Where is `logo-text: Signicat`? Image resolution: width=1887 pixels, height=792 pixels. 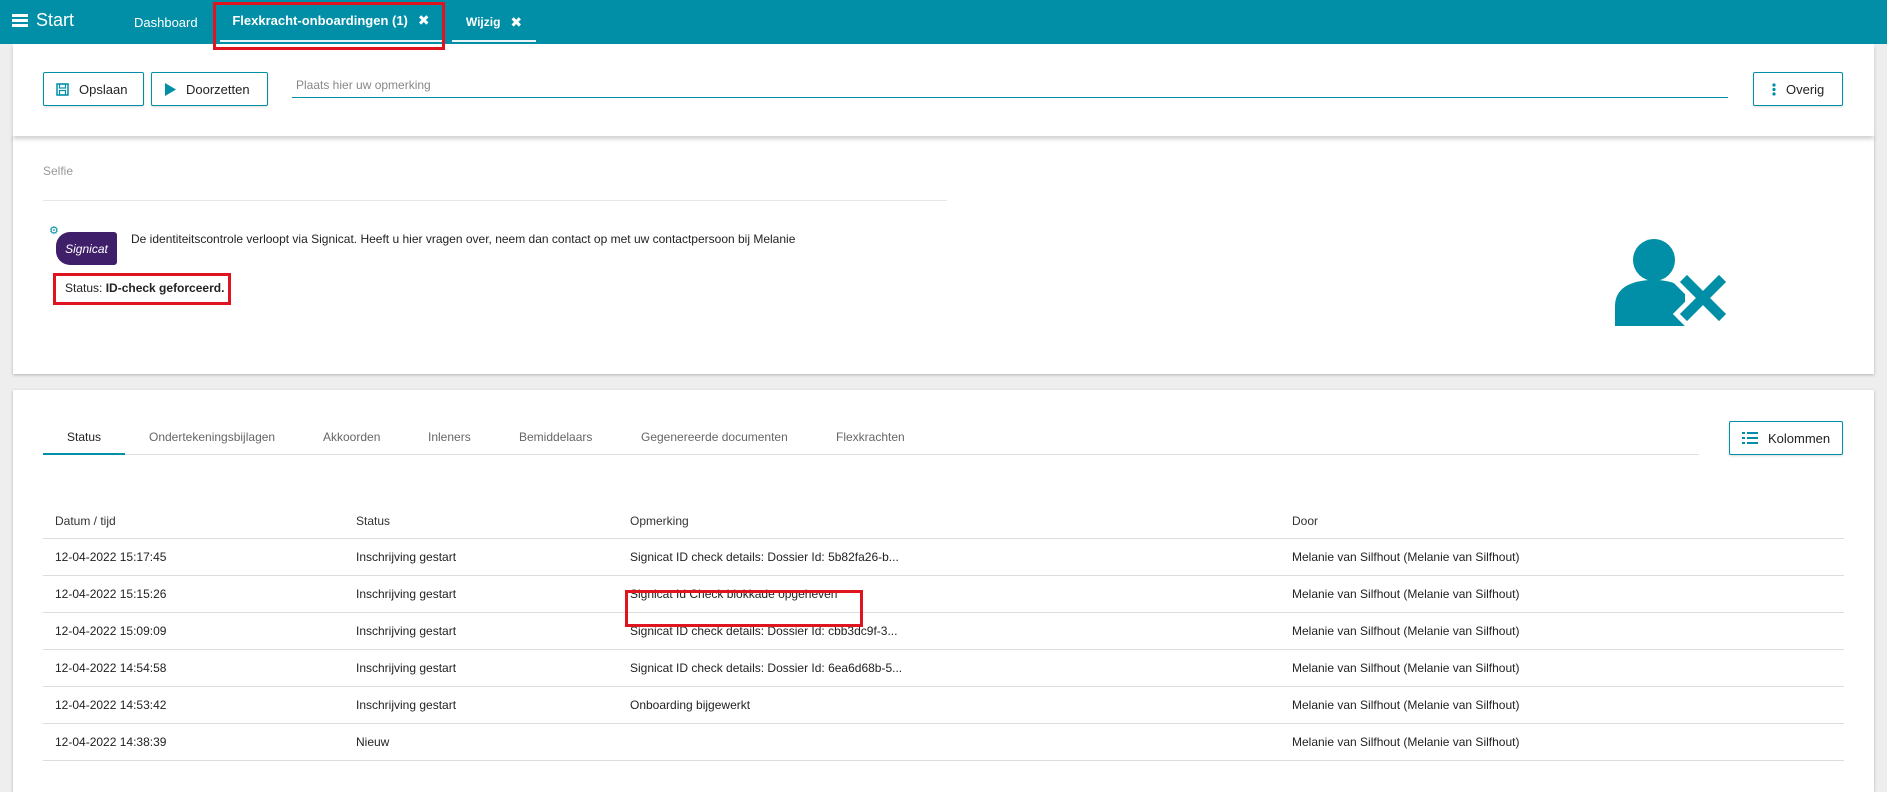
logo-text: Signicat is located at coordinates (86, 248).